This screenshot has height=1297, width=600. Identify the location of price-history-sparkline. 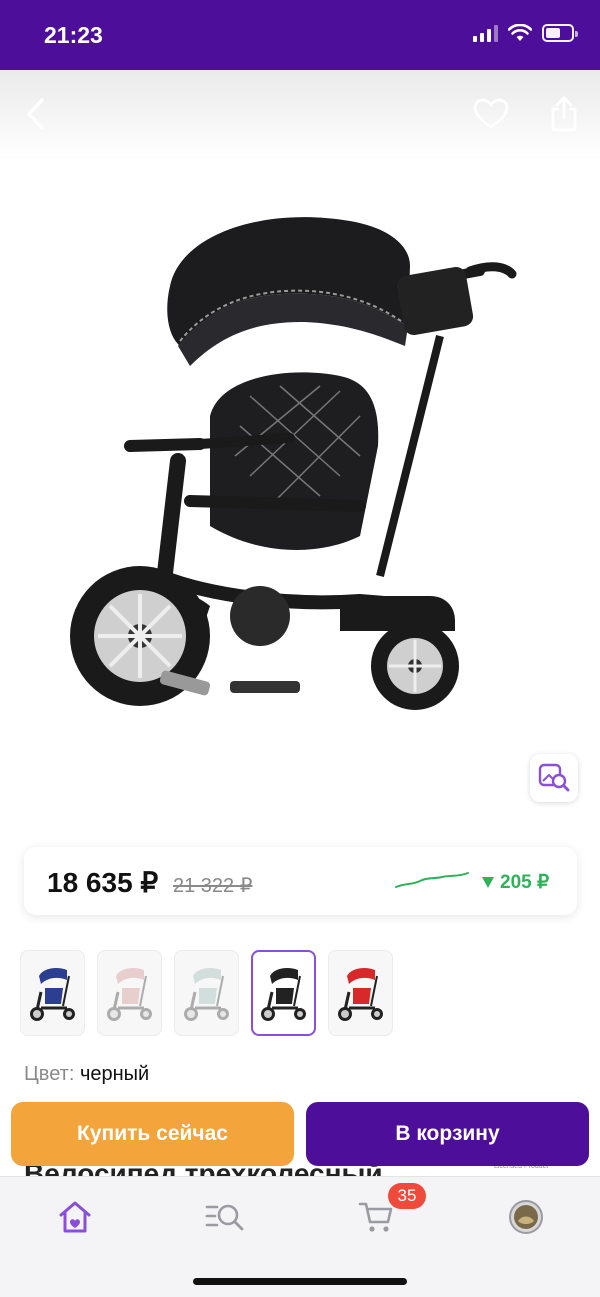
(433, 880).